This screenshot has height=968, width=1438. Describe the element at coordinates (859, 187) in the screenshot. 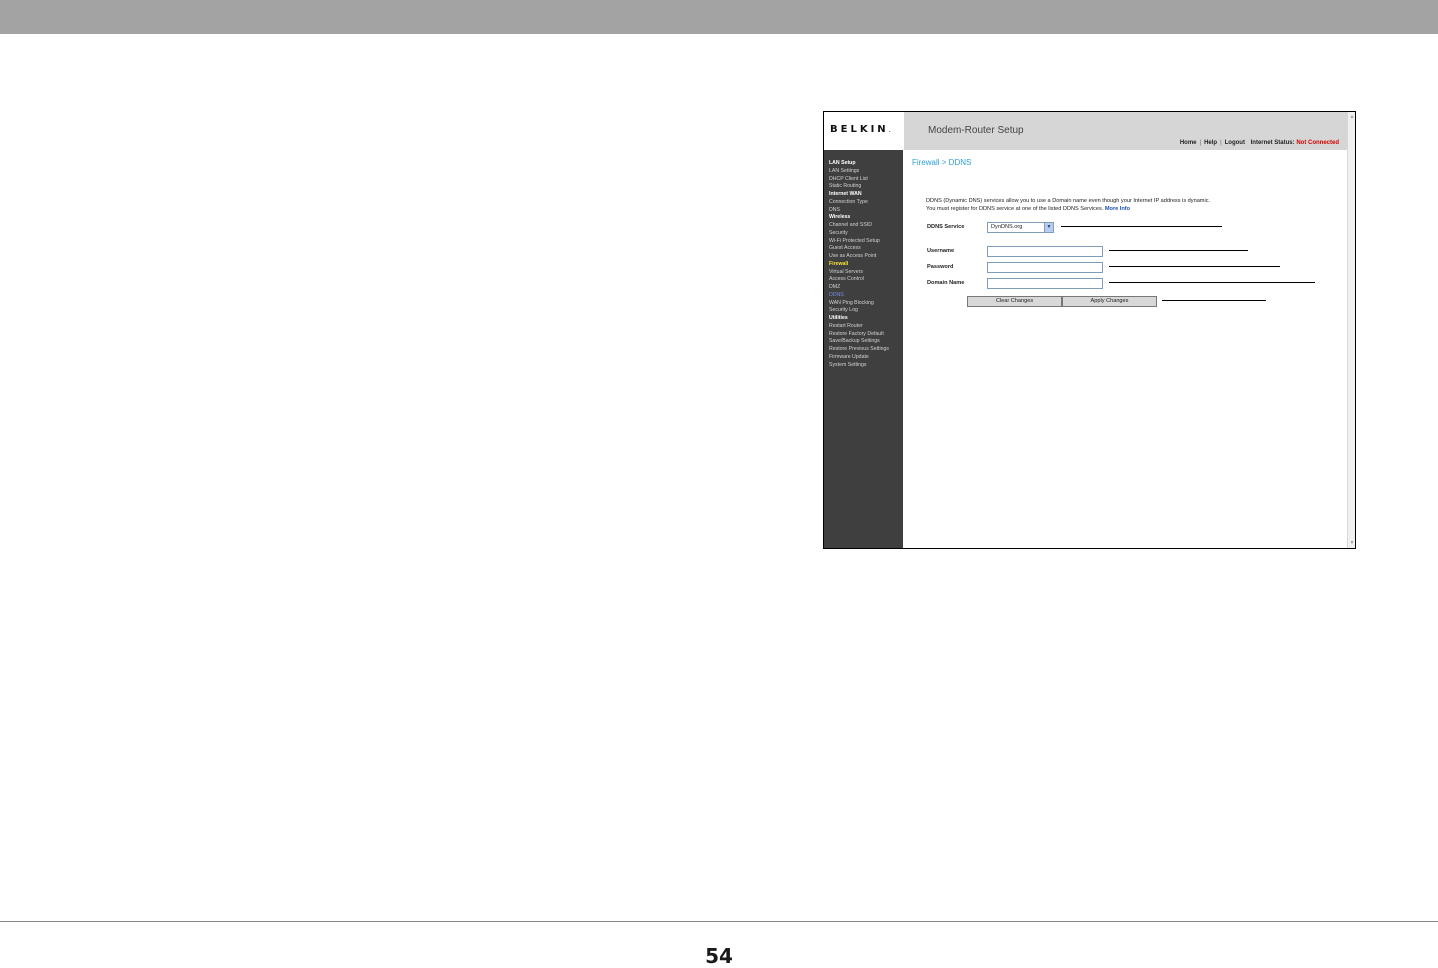

I see `sidebar-item-static-routing: Static Routing` at that location.